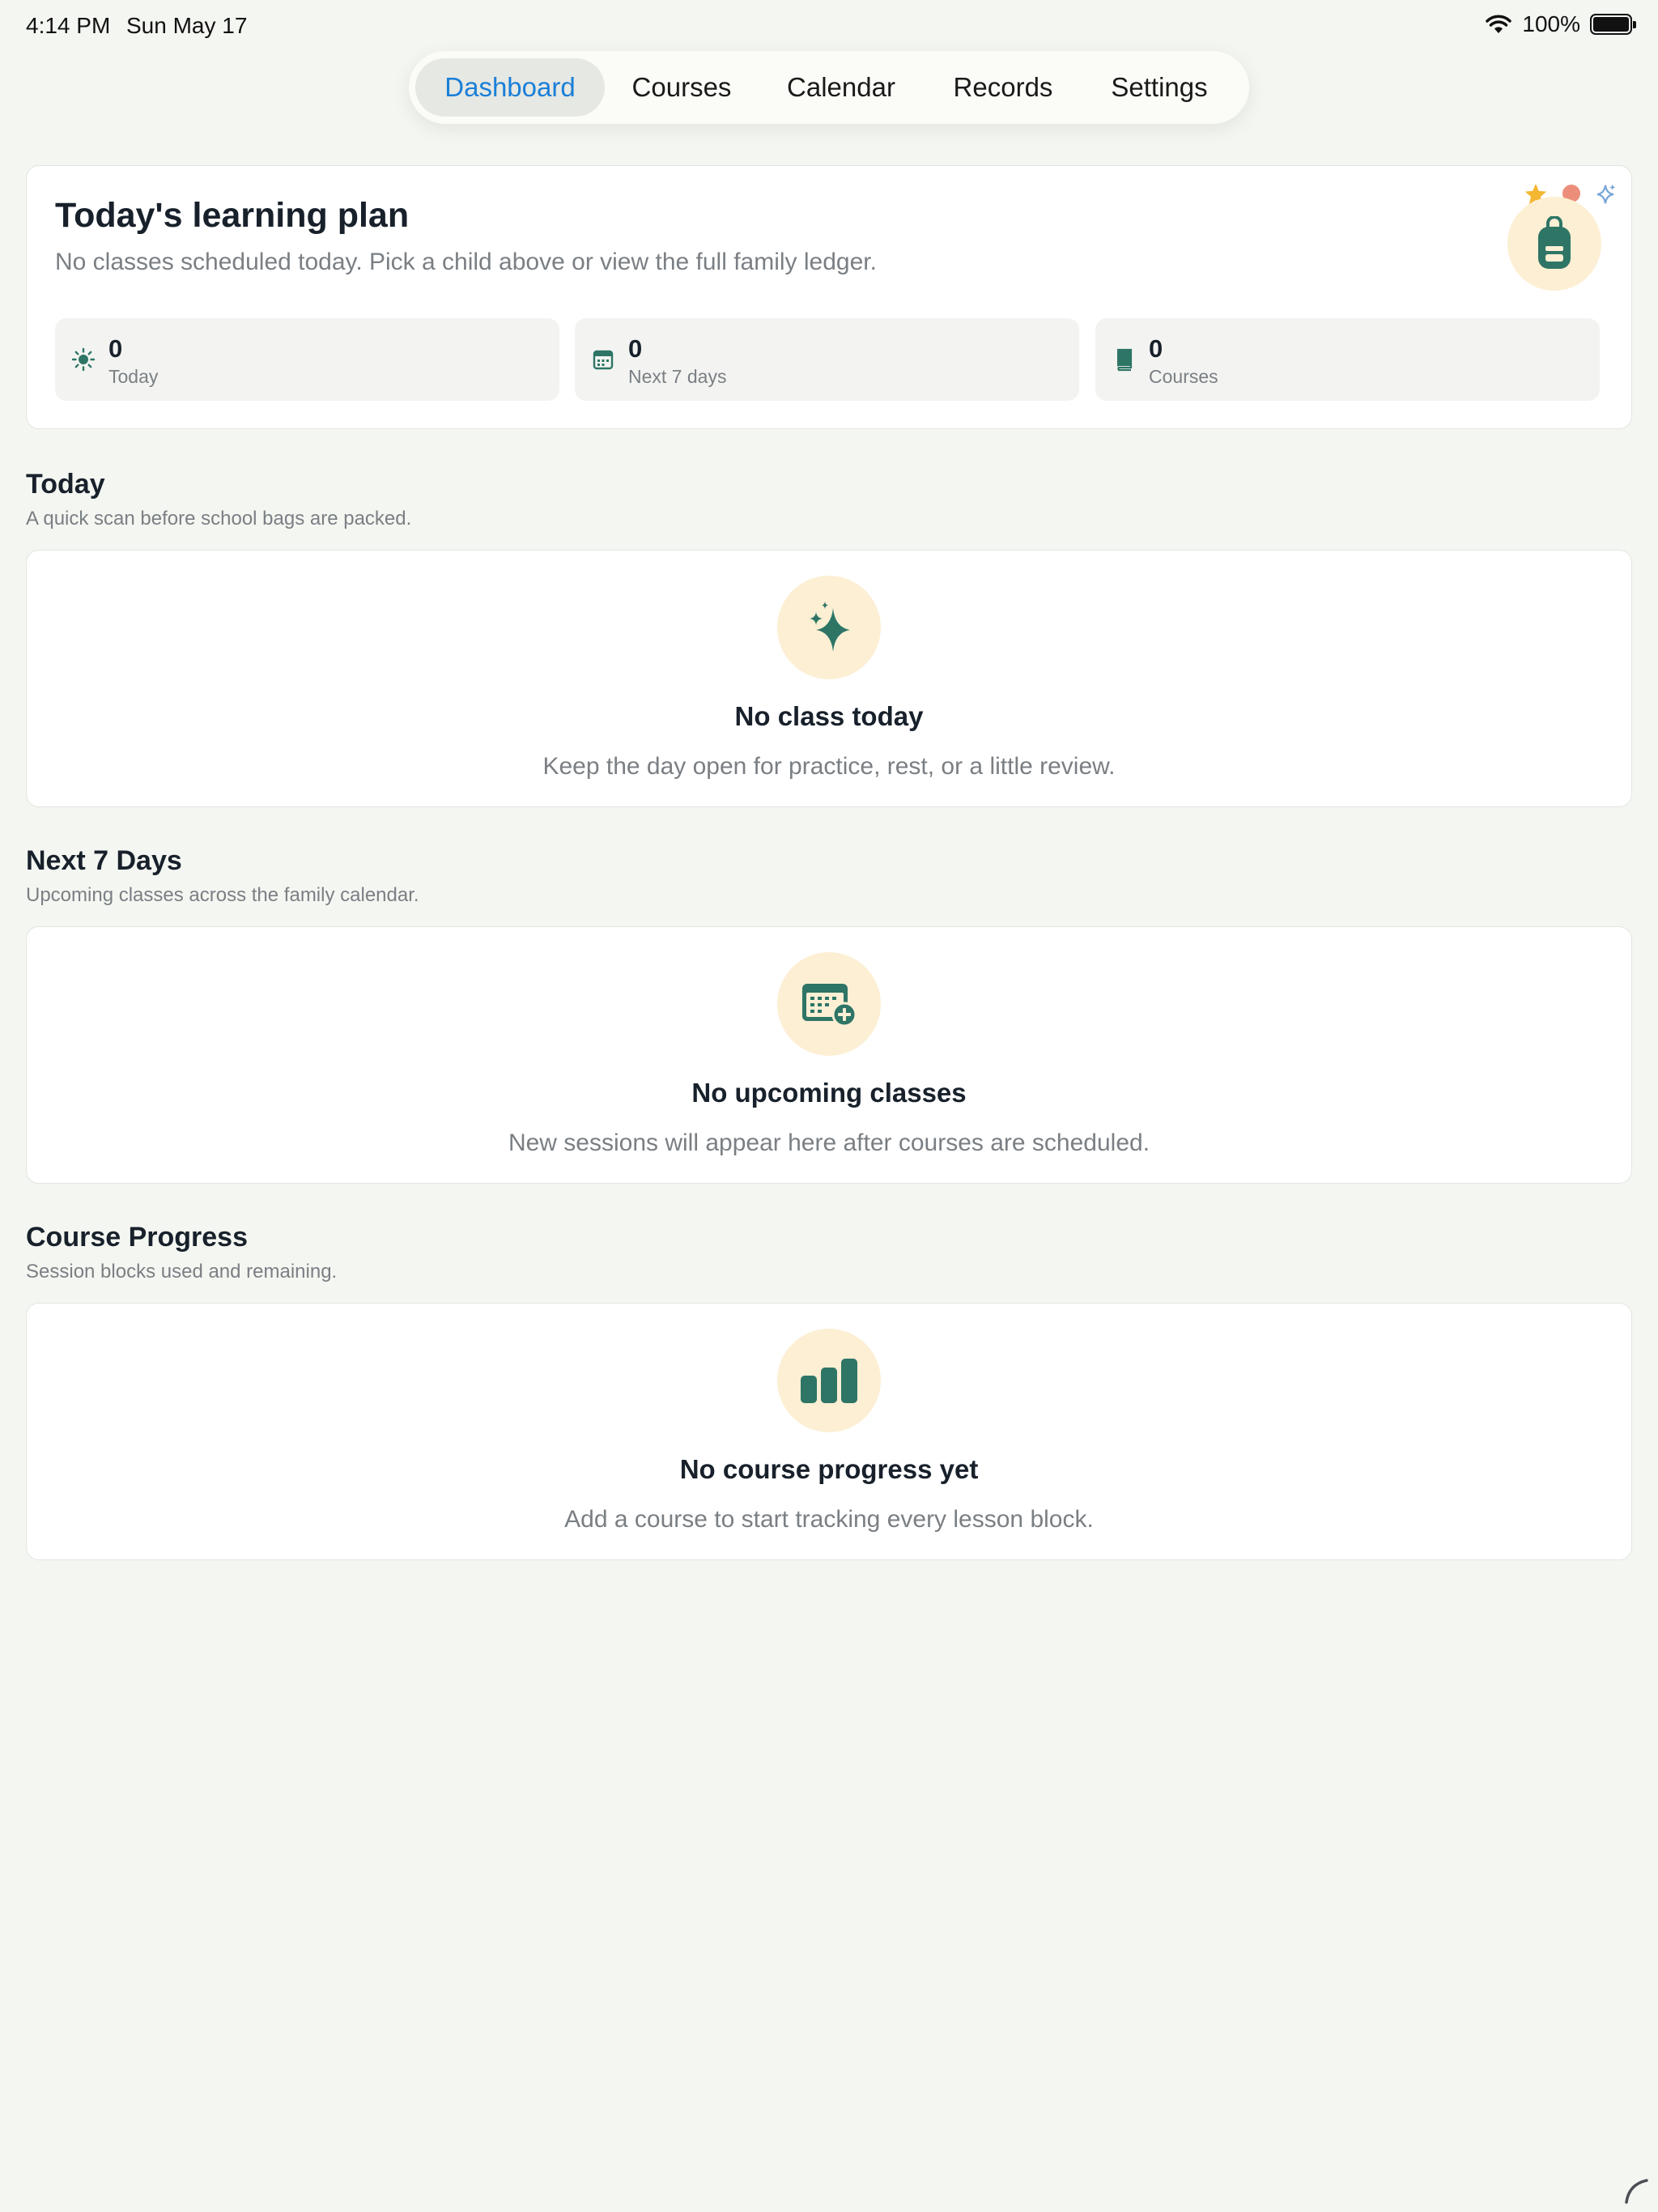 The width and height of the screenshot is (1658, 2212). Describe the element at coordinates (187, 26) in the screenshot. I see `status-date: Sun May 17` at that location.